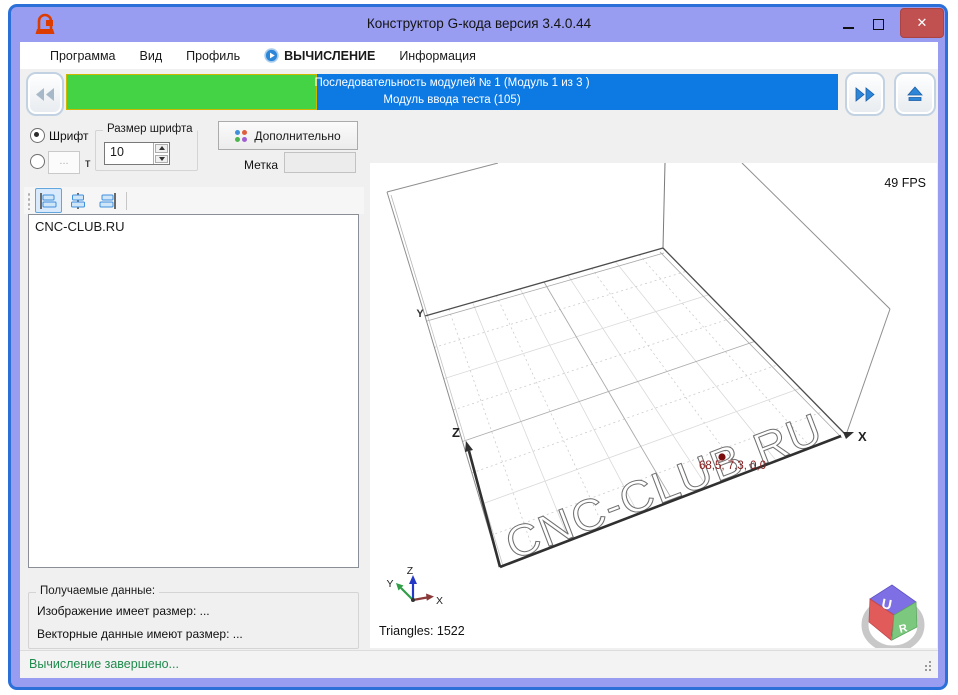 This screenshot has width=958, height=695. I want to click on double-right-arrow-icon, so click(865, 94).